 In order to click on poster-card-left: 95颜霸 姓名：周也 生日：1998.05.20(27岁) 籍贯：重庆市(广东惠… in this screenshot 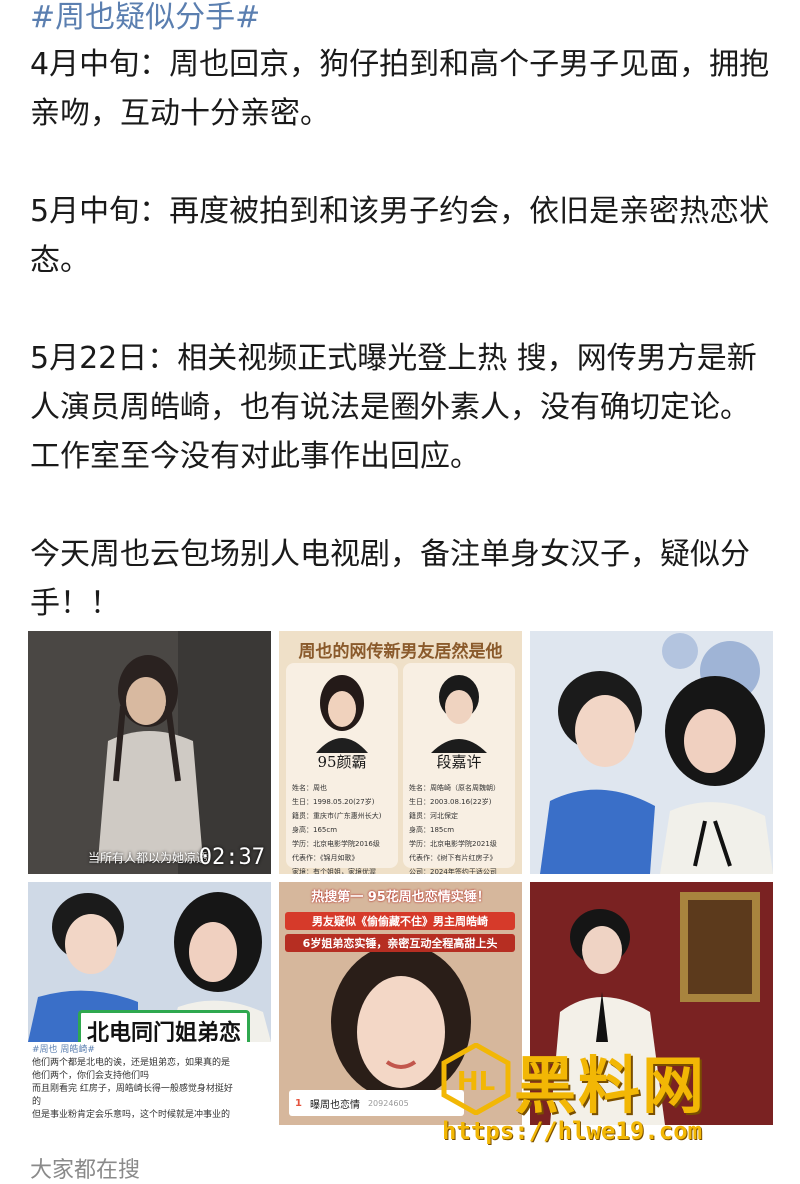, I will do `click(342, 768)`.